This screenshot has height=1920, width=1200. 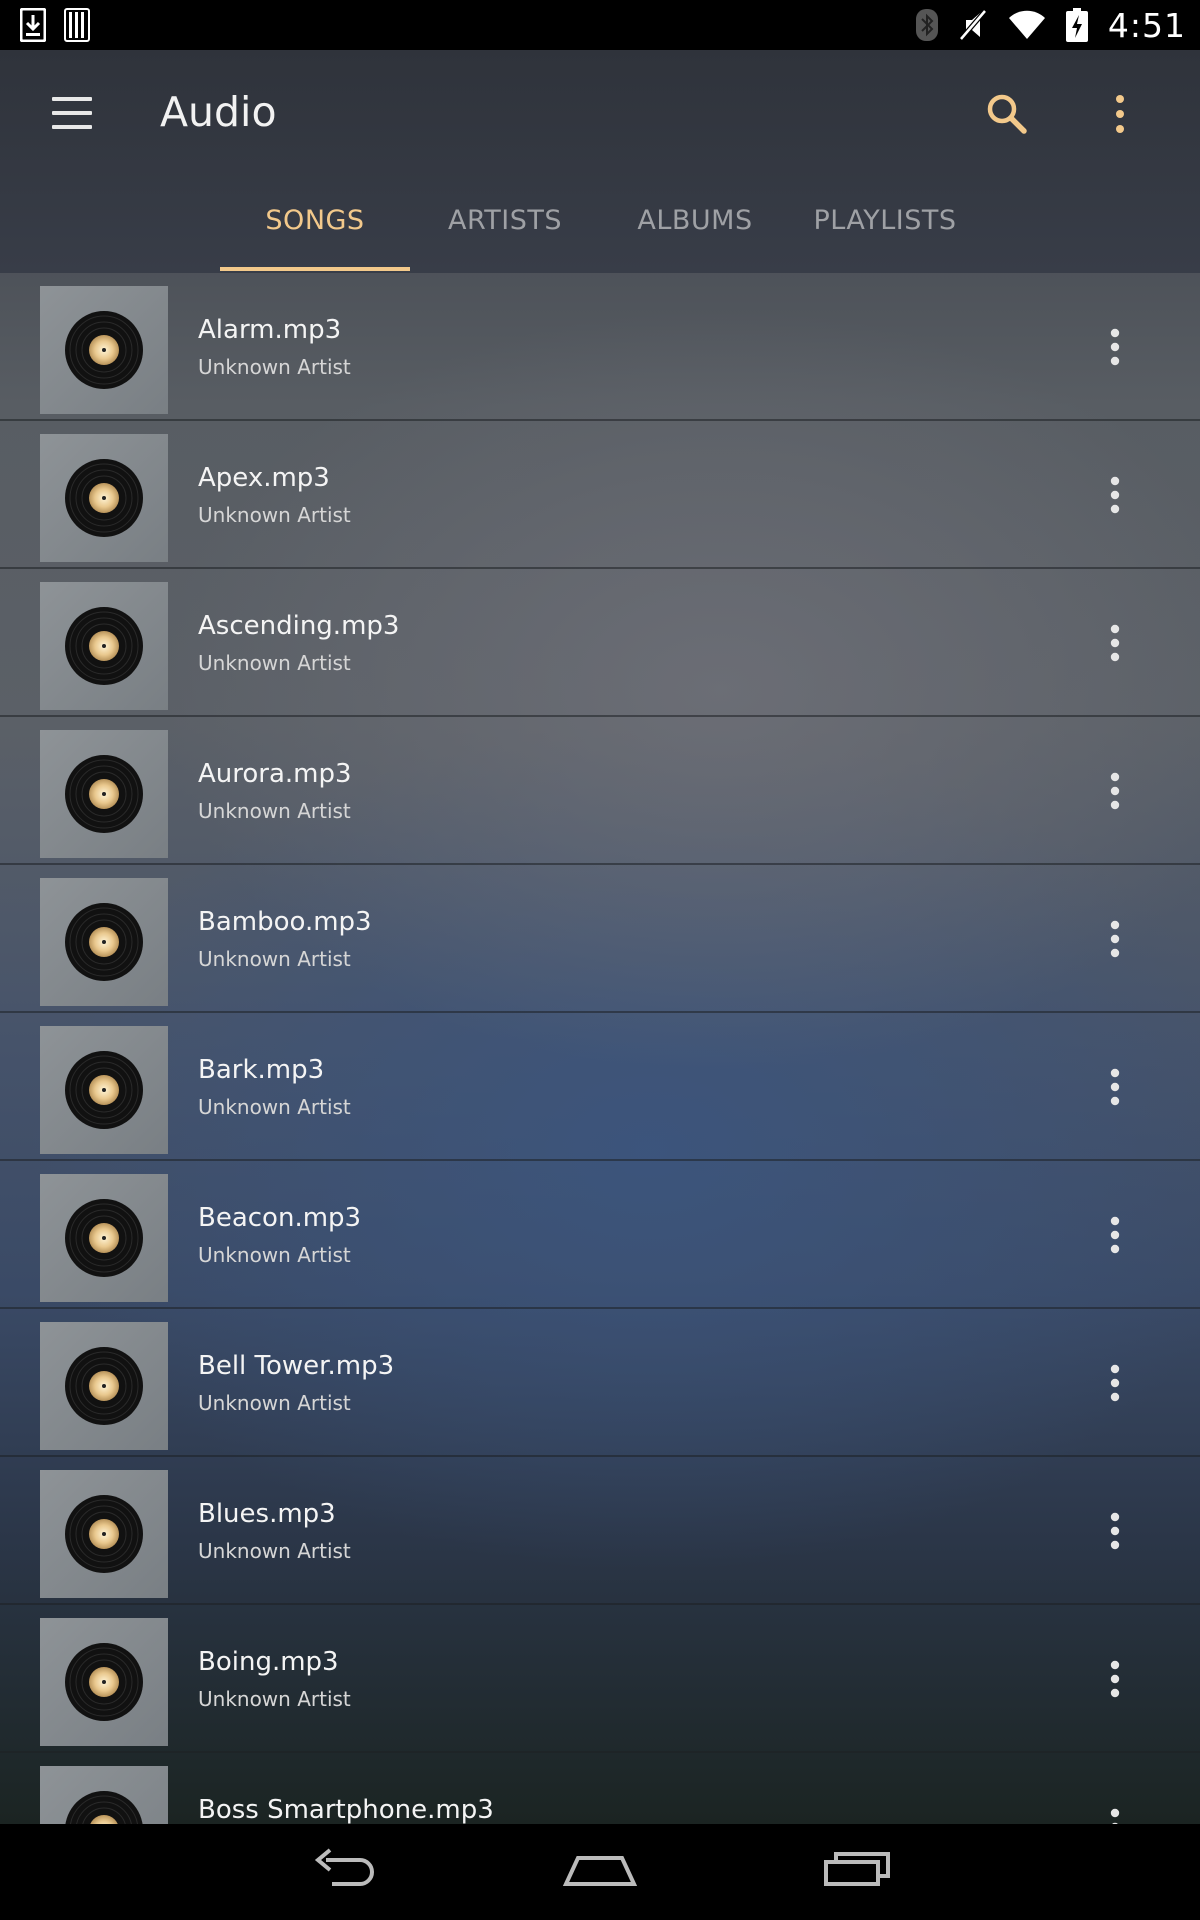 I want to click on recents-icon, so click(x=857, y=1869).